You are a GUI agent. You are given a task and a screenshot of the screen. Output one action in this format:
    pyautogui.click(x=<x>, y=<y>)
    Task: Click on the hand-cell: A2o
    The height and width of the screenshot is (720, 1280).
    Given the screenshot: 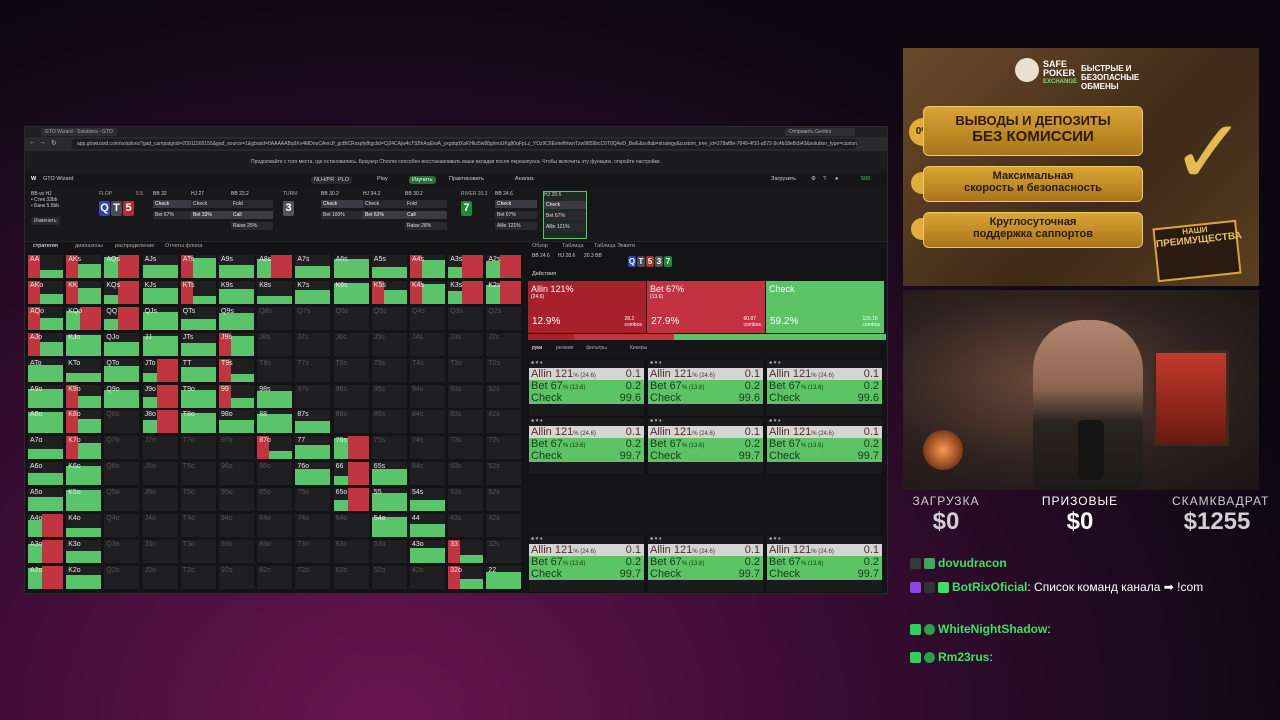 What is the action you would take?
    pyautogui.click(x=45, y=577)
    